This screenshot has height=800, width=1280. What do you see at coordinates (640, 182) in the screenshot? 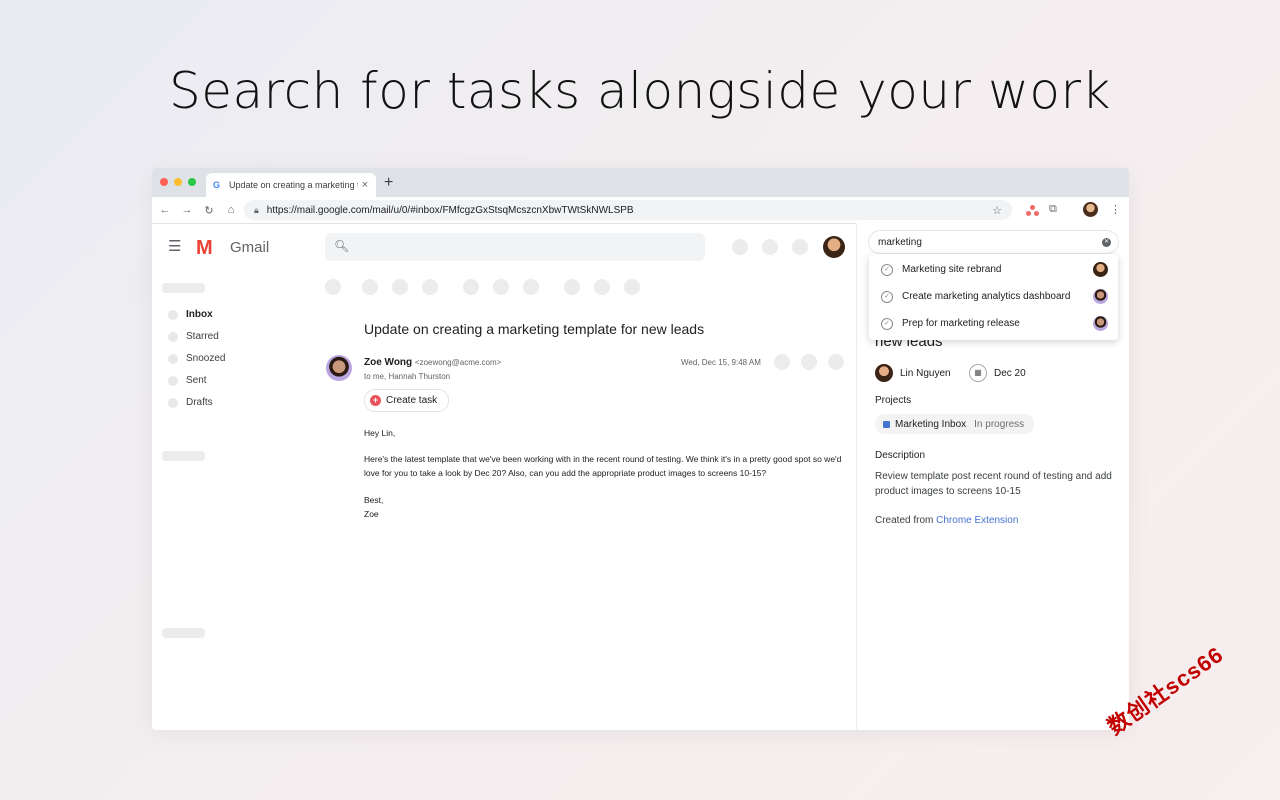
I see `tab-bar: G Update on creating a marketing t × +` at bounding box center [640, 182].